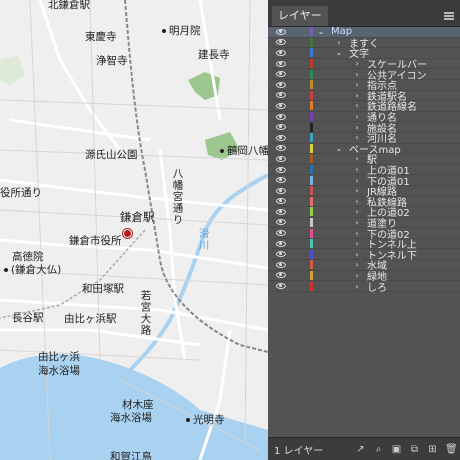 The height and width of the screenshot is (460, 460). Describe the element at coordinates (364, 245) in the screenshot. I see `layer-row: › トンネル上` at that location.